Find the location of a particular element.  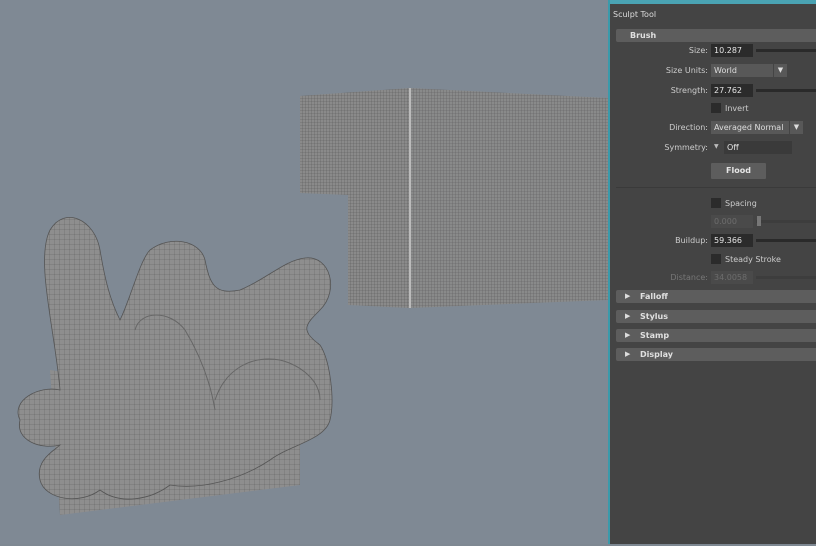

buildup-row: Buildup: 59.366 is located at coordinates (713, 241).